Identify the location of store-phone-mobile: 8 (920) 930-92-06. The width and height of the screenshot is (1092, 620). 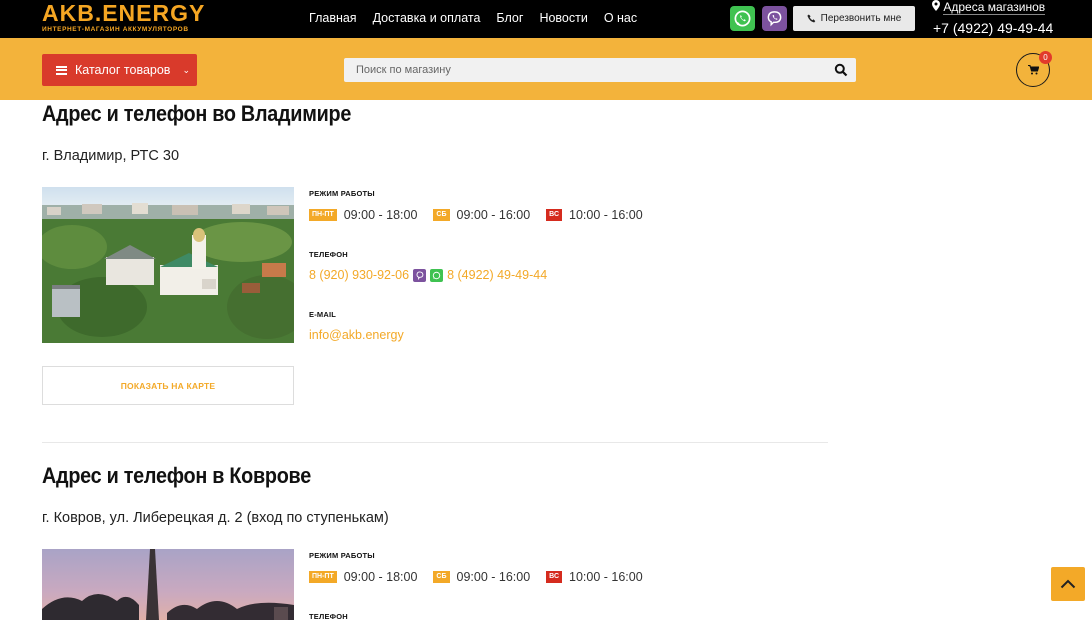
(359, 275).